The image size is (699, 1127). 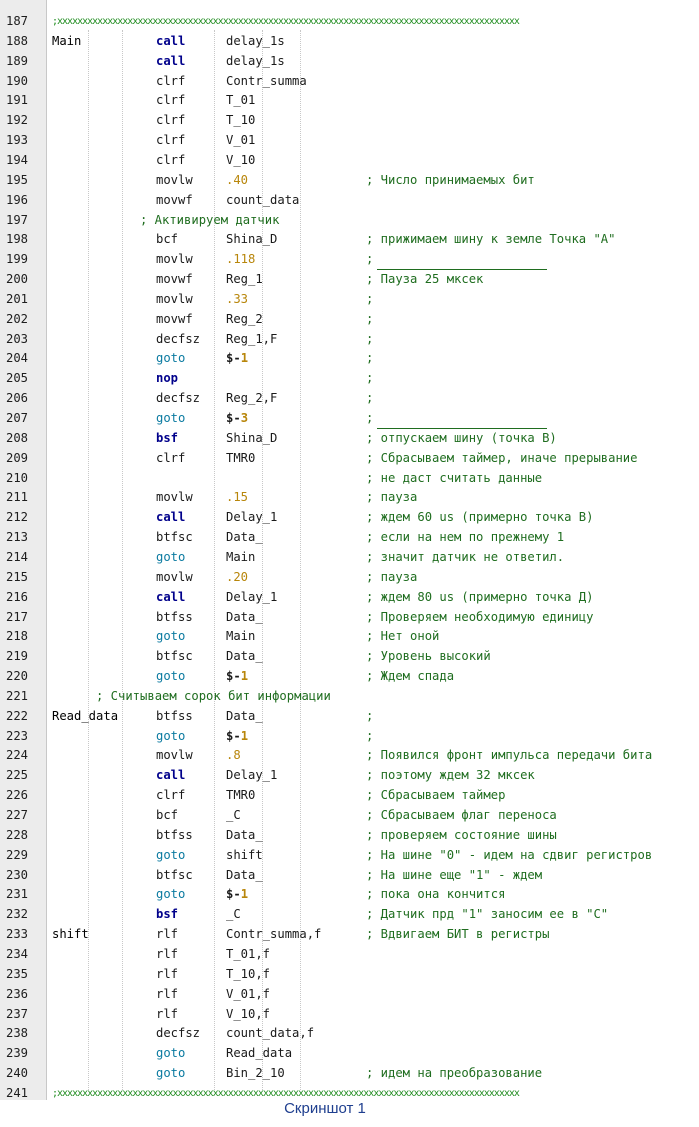 What do you see at coordinates (349, 479) in the screenshot?
I see `code-line: 210 ; не даст считать данные` at bounding box center [349, 479].